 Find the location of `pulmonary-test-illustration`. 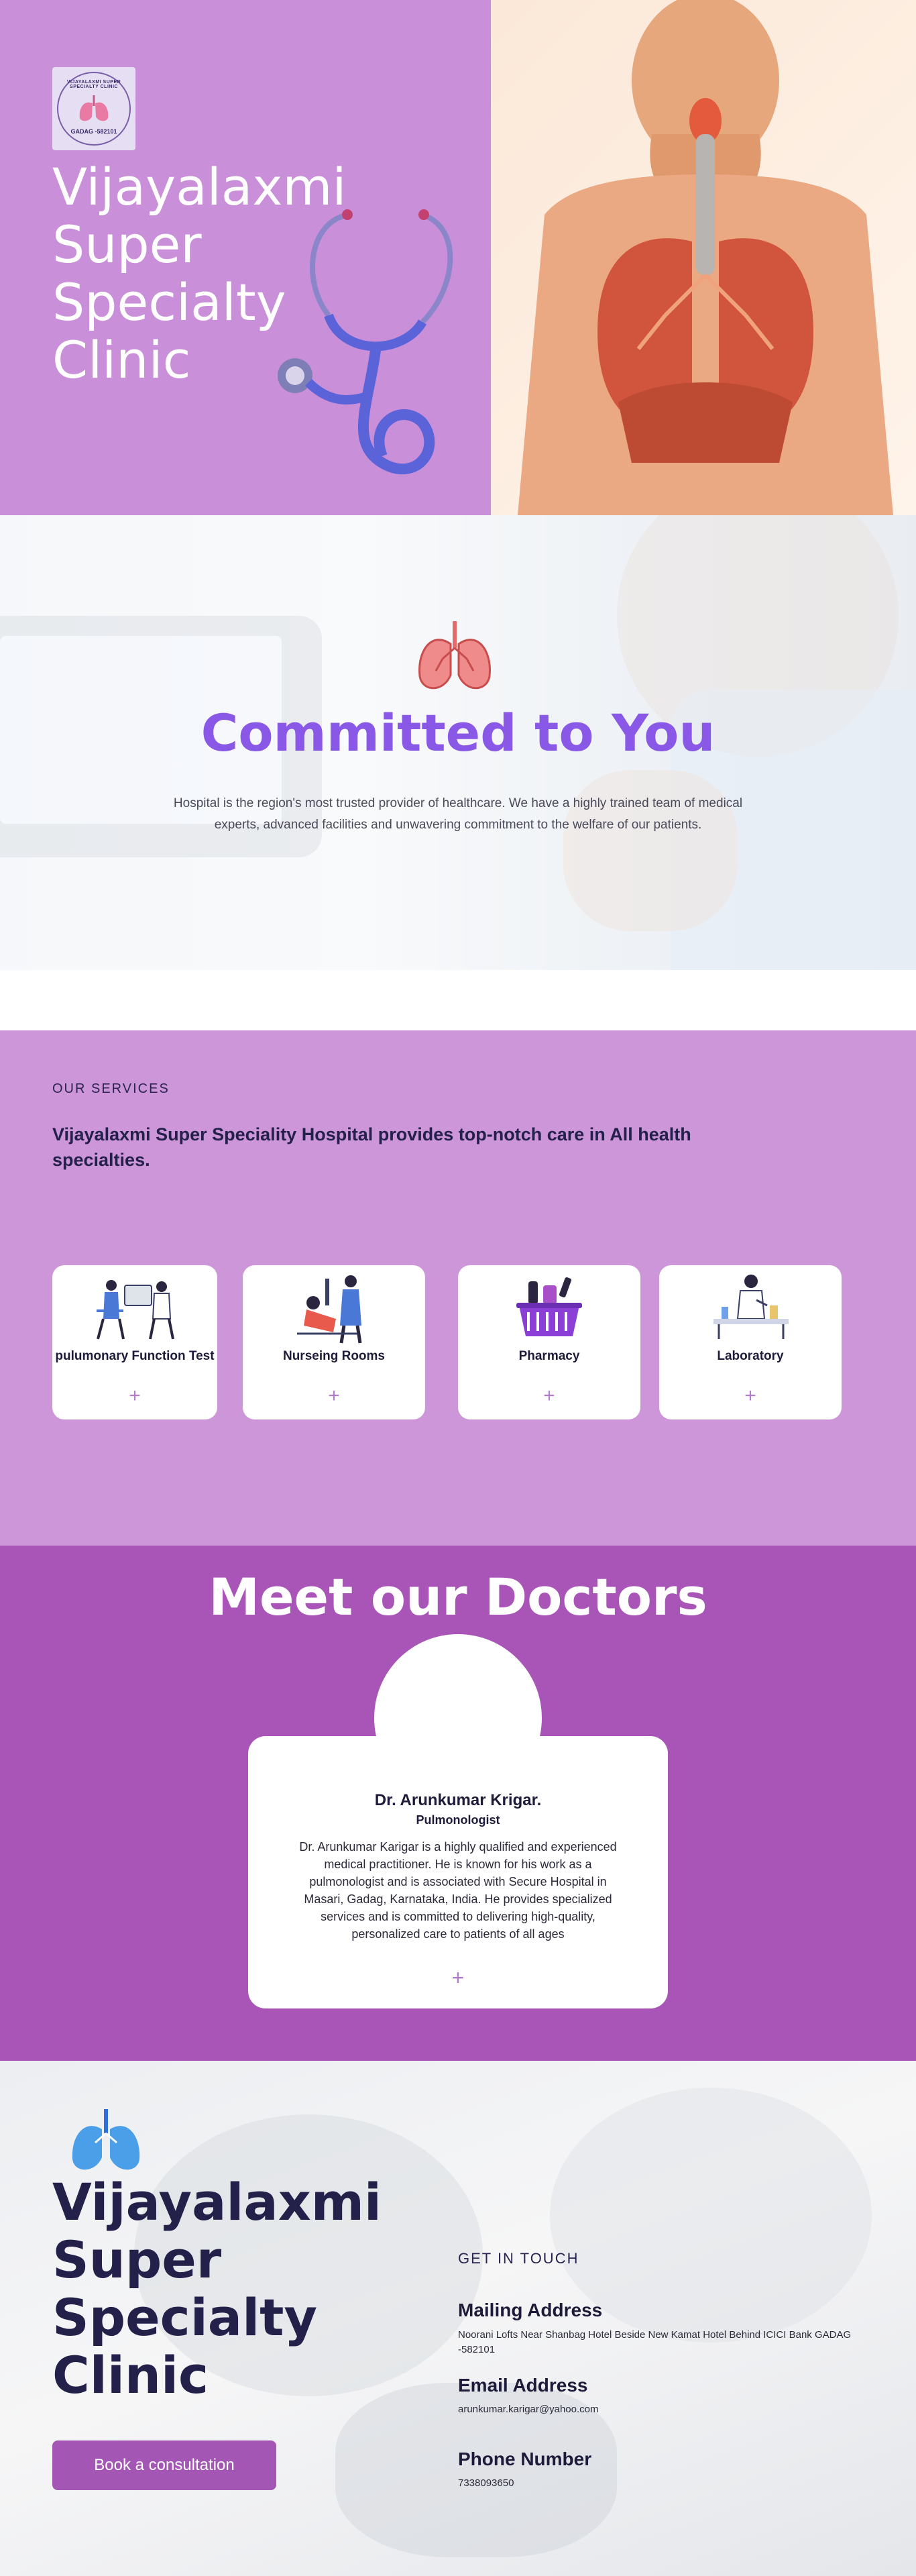

pulmonary-test-illustration is located at coordinates (135, 1310).